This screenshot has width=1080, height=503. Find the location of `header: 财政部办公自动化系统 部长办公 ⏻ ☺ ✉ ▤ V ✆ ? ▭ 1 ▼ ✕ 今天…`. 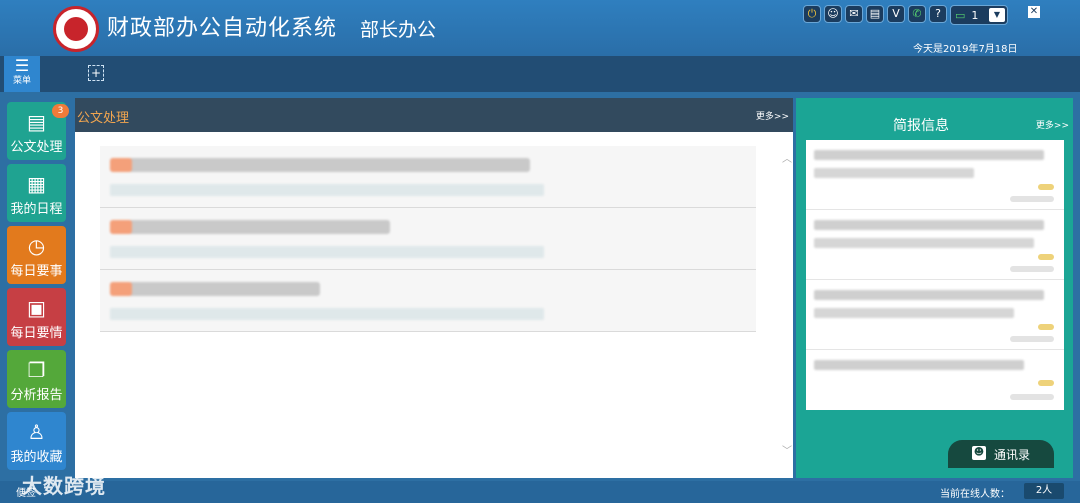

header: 财政部办公自动化系统 部长办公 ⏻ ☺ ✉ ▤ V ✆ ? ▭ 1 ▼ ✕ 今天… is located at coordinates (540, 28).